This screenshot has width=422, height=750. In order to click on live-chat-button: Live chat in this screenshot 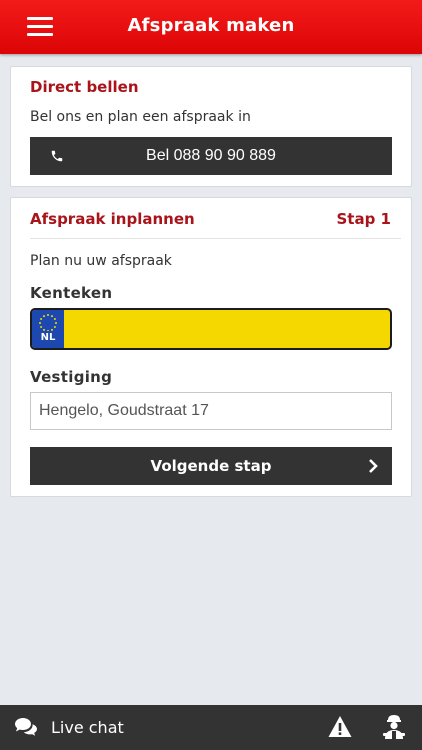, I will do `click(82, 727)`.